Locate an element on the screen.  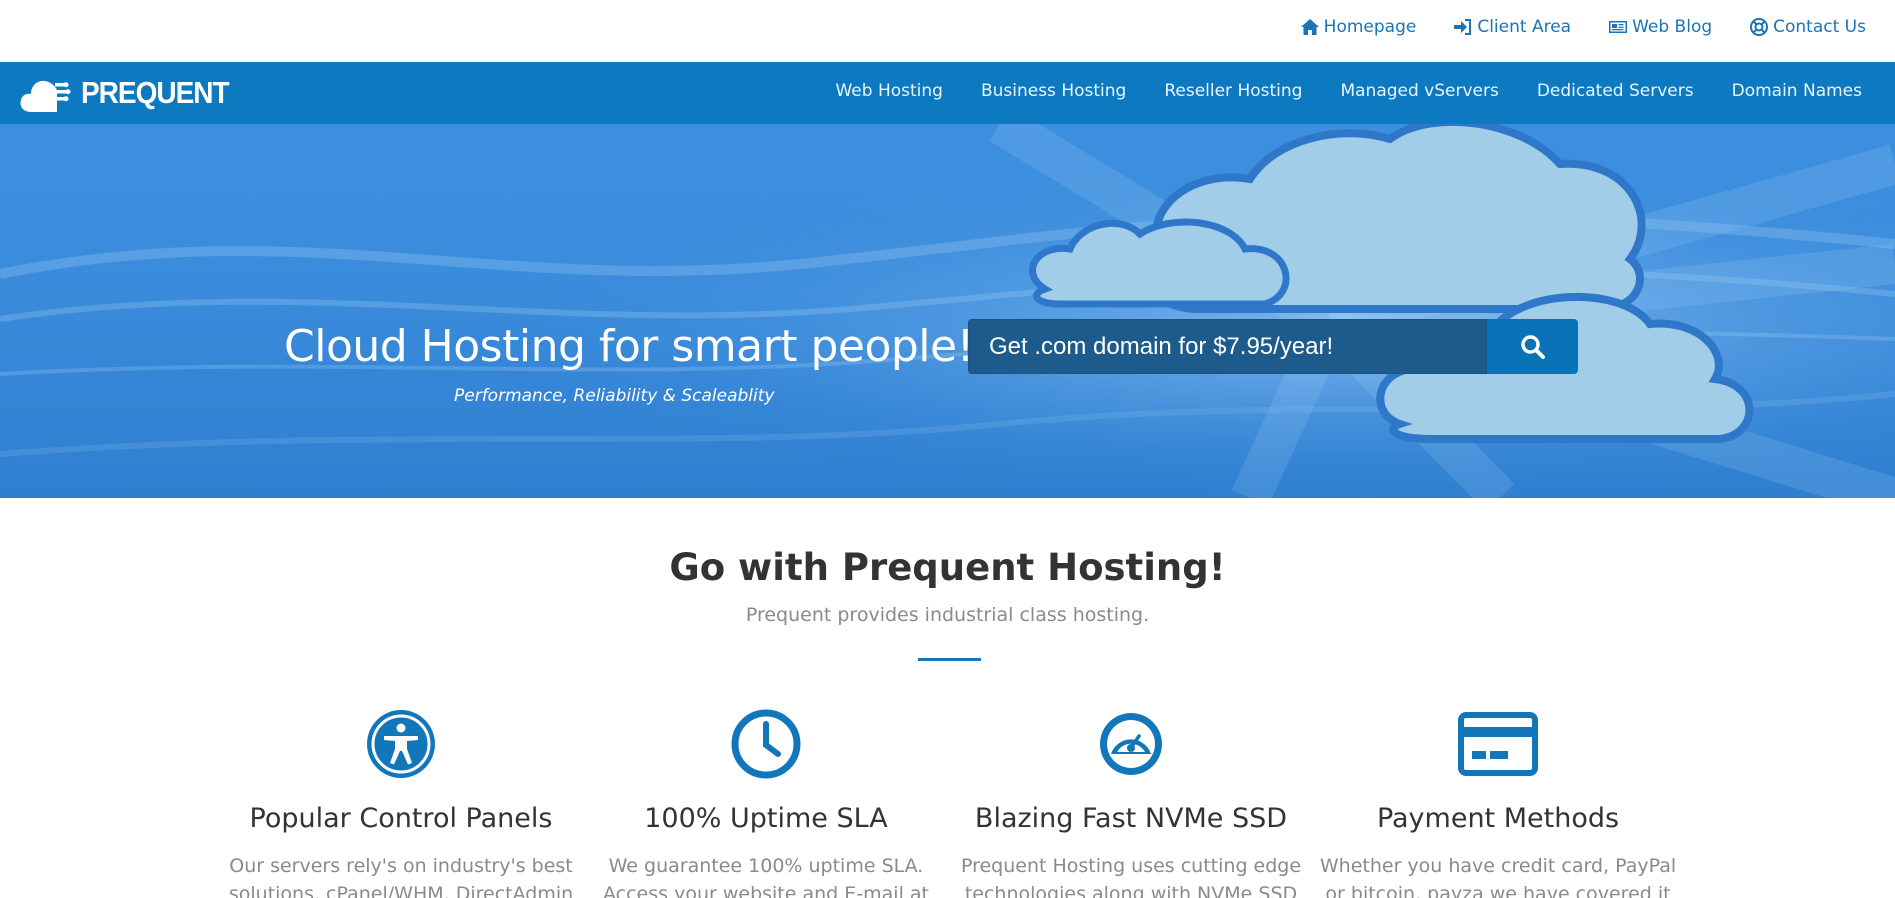
newspaper-icon is located at coordinates (1618, 27).